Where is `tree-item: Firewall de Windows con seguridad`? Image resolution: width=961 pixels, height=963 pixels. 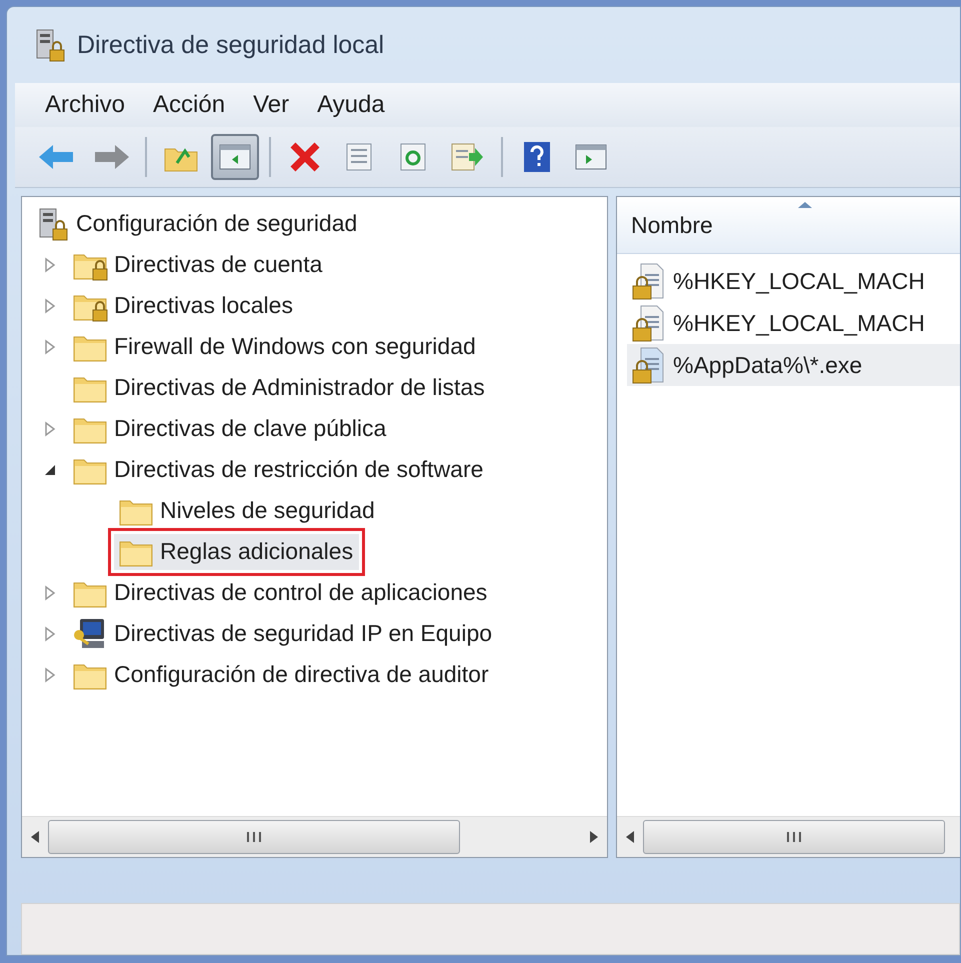 tree-item: Firewall de Windows con seguridad is located at coordinates (275, 346).